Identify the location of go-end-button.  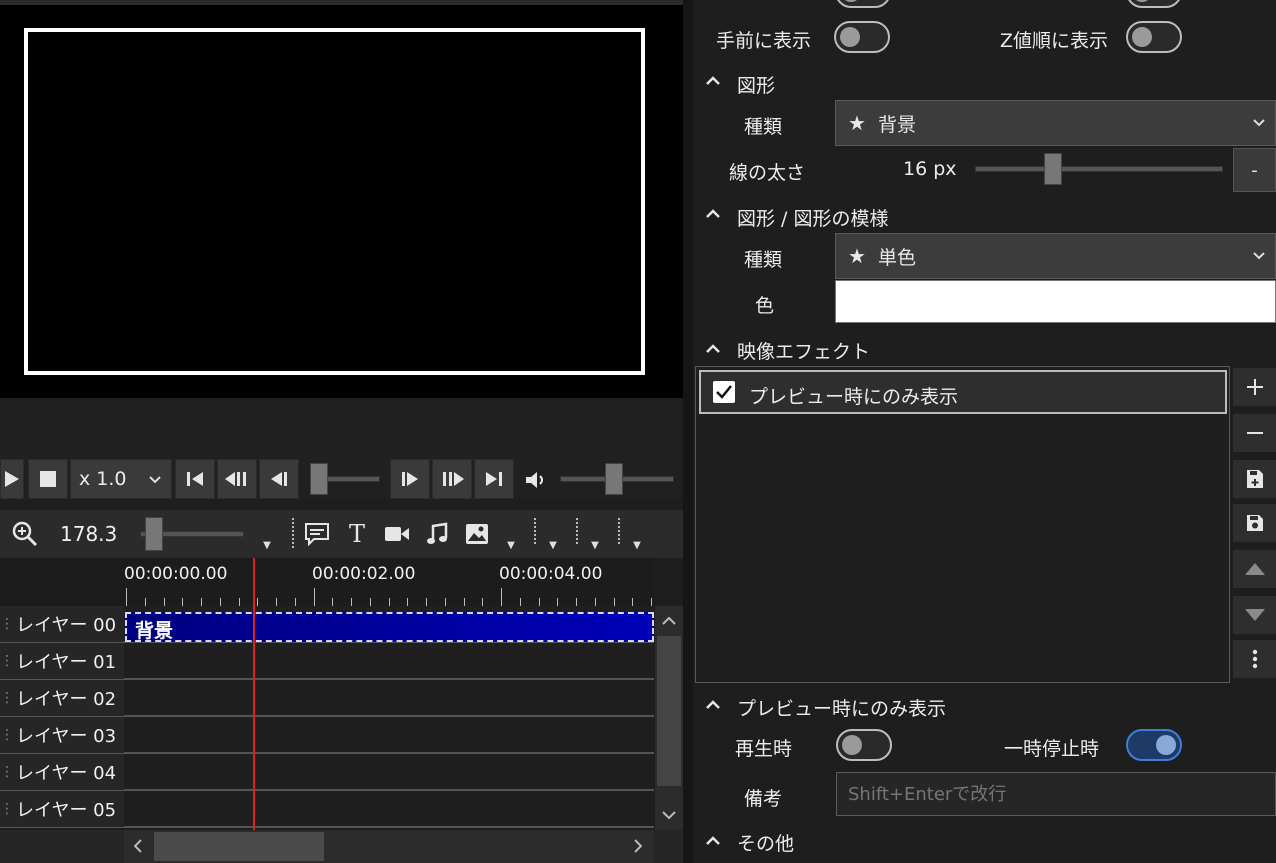
(494, 479).